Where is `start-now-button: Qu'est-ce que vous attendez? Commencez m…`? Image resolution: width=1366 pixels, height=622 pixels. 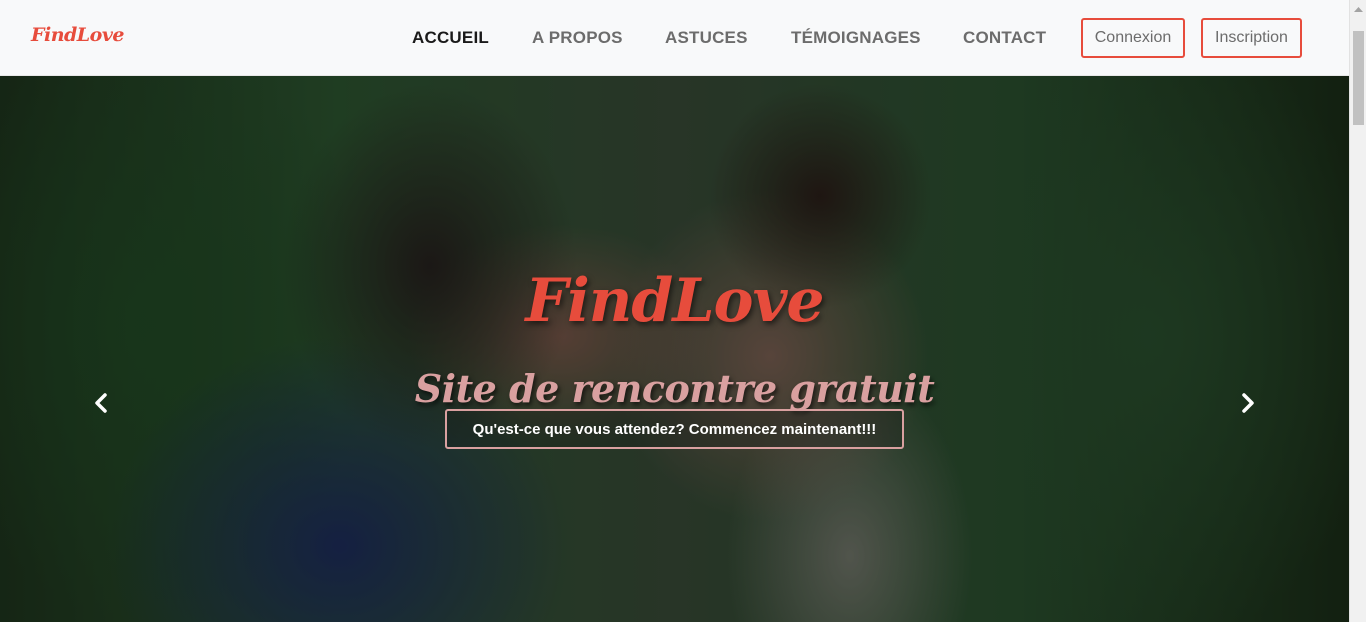
start-now-button: Qu'est-ce que vous attendez? Commencez m… is located at coordinates (674, 429).